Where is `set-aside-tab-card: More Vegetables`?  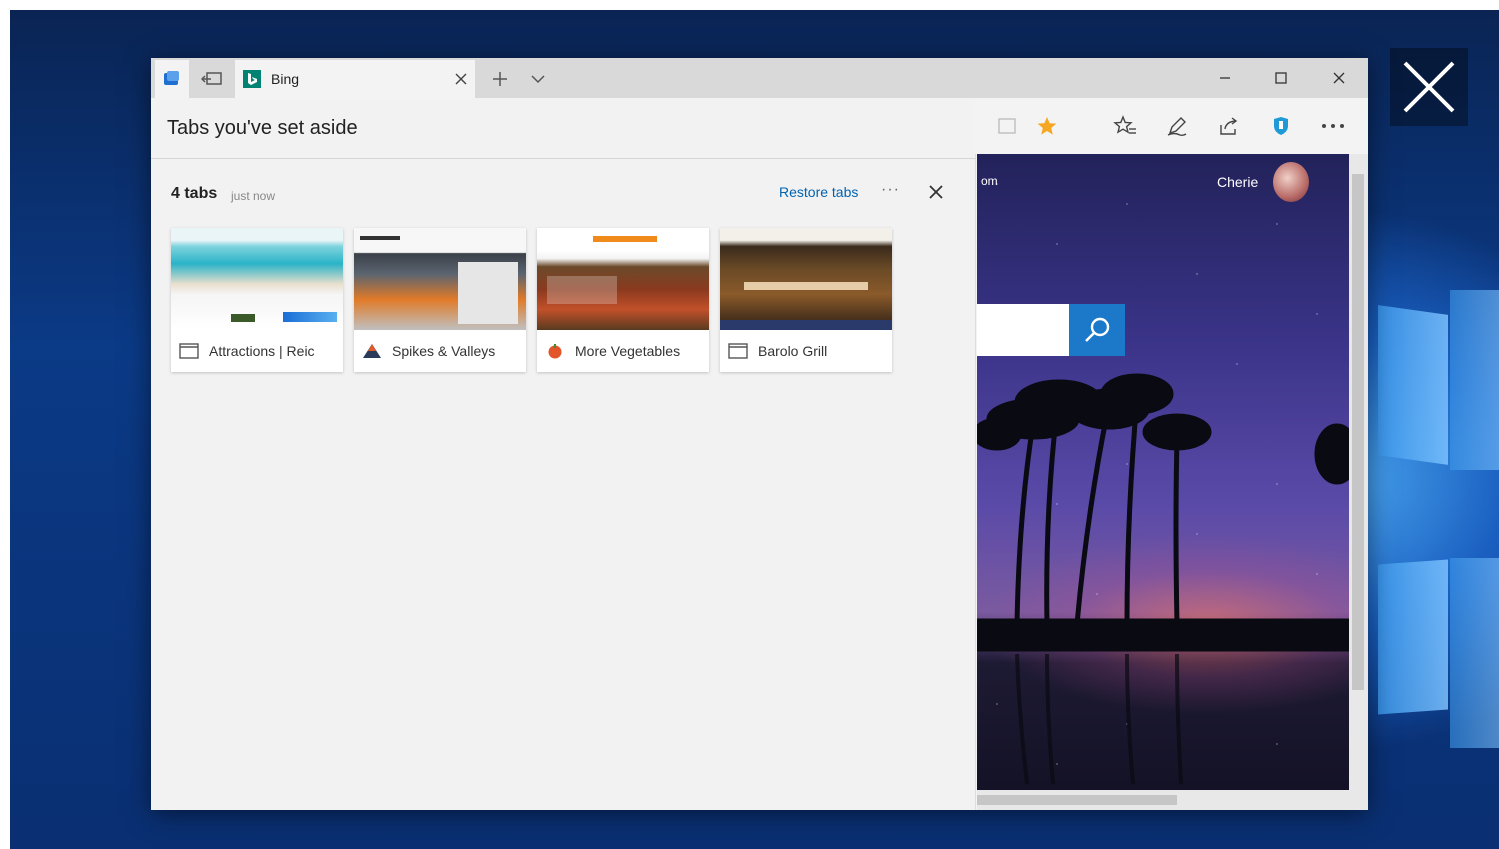
set-aside-tab-card: More Vegetables is located at coordinates (623, 300).